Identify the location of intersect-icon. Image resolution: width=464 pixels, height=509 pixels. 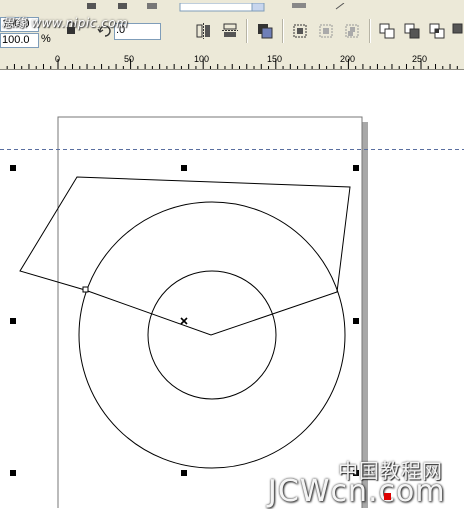
(437, 31).